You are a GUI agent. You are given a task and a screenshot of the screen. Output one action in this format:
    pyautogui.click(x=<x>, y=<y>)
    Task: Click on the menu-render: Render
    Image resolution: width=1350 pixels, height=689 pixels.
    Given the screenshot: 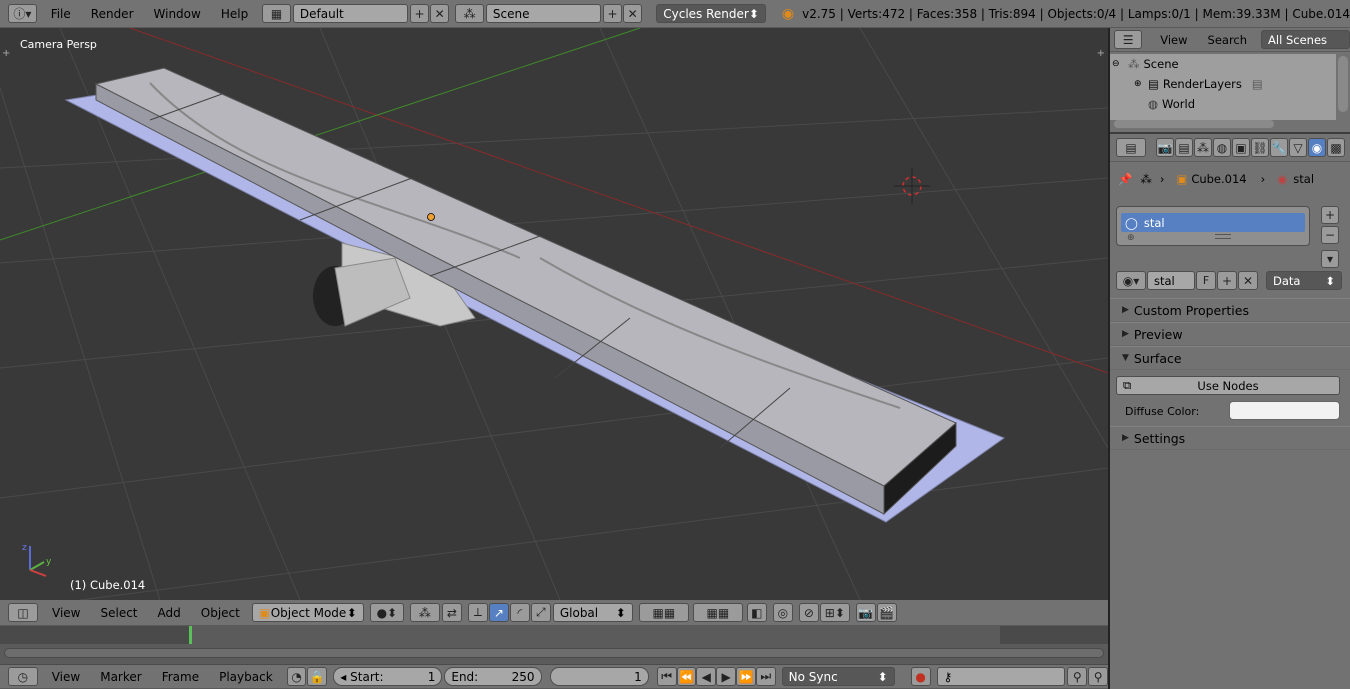 What is the action you would take?
    pyautogui.click(x=112, y=14)
    